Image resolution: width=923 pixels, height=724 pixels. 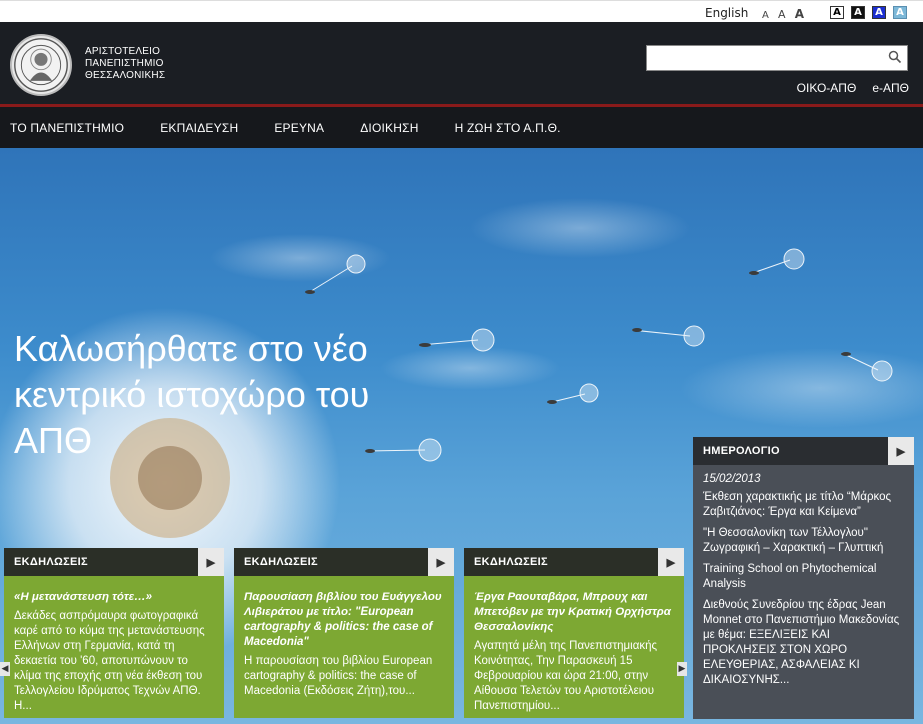 What do you see at coordinates (827, 88) in the screenshot?
I see `oiko-apth-link: ΟΙΚΟ-ΑΠΘ` at bounding box center [827, 88].